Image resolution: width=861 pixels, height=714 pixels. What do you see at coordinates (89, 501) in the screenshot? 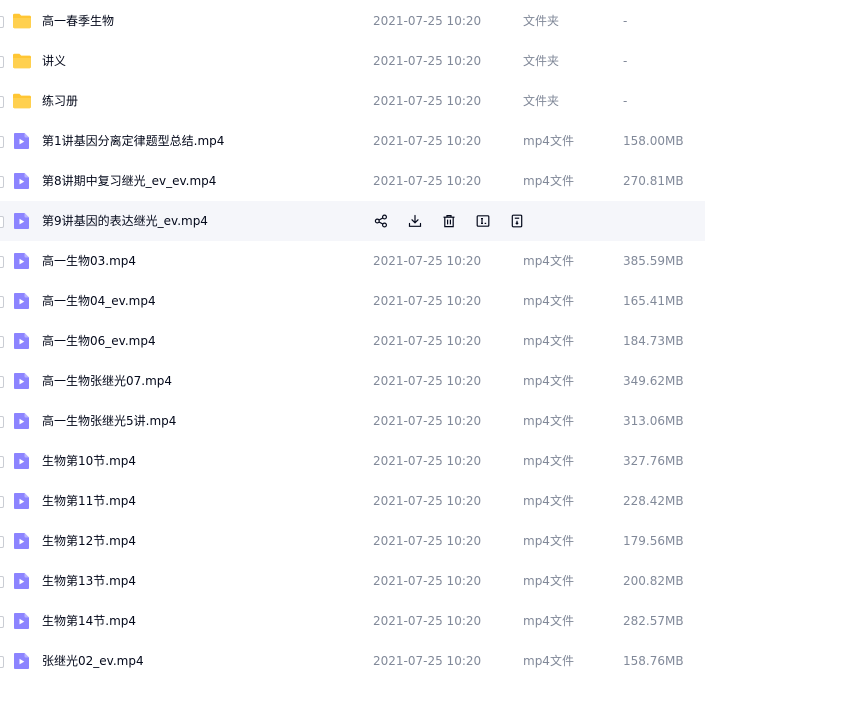
I see `file-name: 生物第11节.mp4` at bounding box center [89, 501].